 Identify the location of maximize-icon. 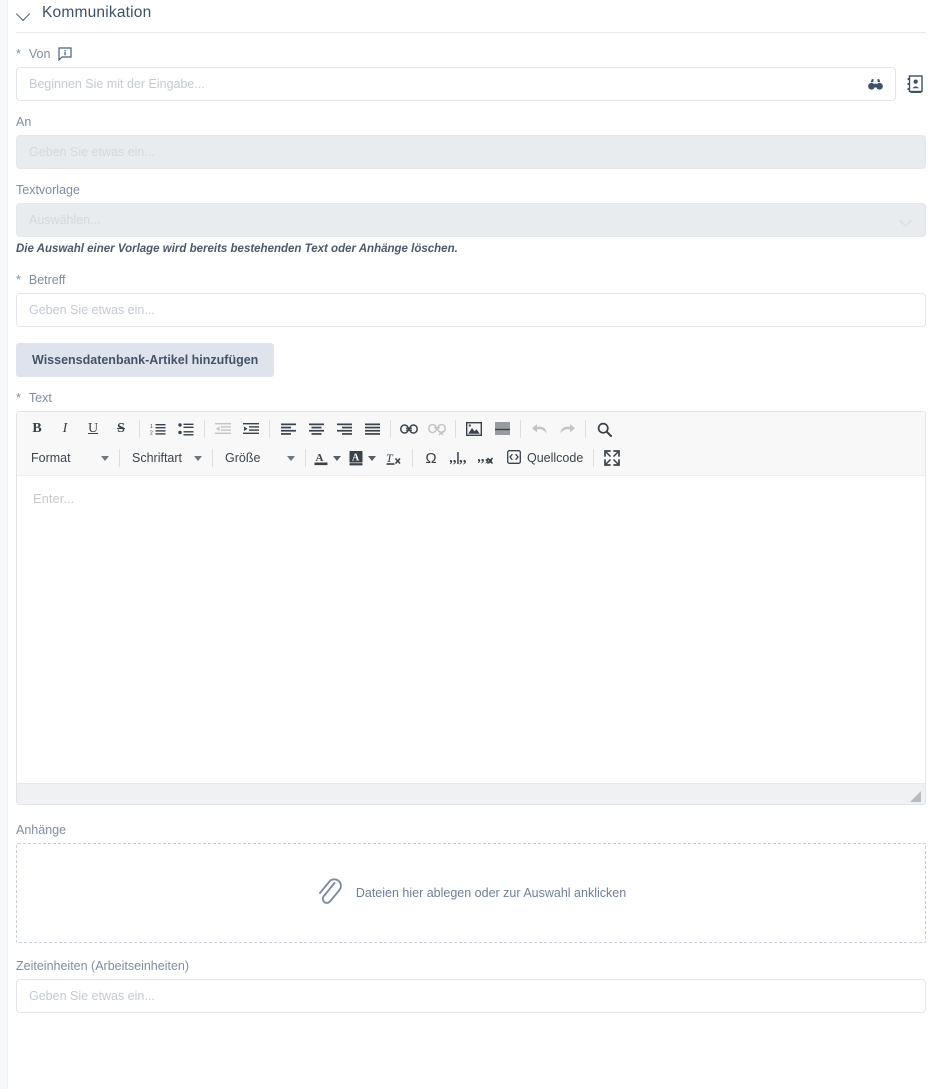
(612, 458).